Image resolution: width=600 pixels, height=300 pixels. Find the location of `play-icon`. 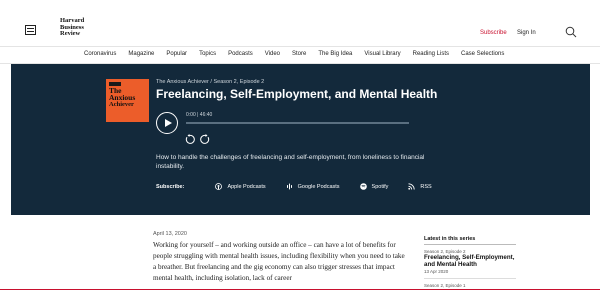

play-icon is located at coordinates (168, 122).